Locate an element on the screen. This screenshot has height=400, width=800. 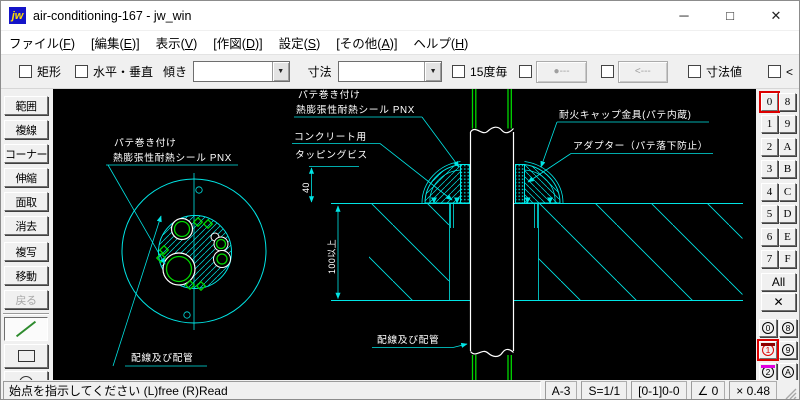
menu-others: [その他(A)] is located at coordinates (366, 42).